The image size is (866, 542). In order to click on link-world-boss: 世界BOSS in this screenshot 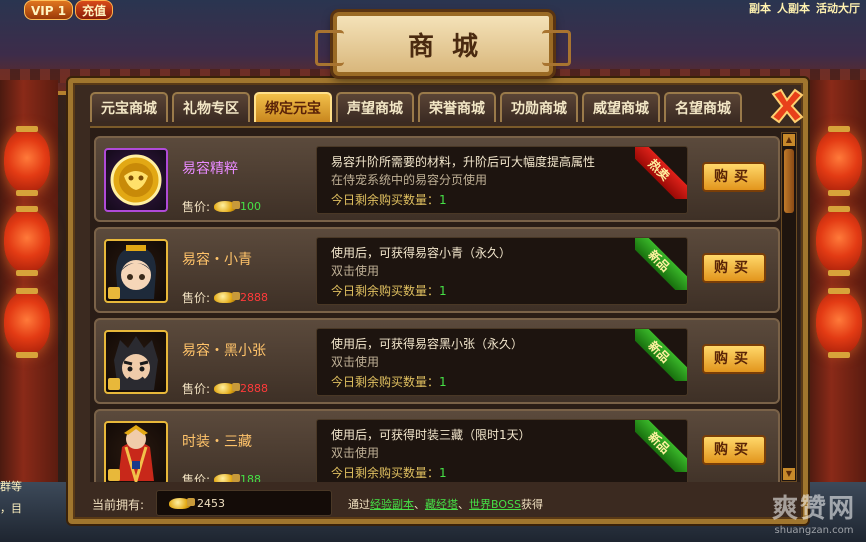, I will do `click(495, 504)`.